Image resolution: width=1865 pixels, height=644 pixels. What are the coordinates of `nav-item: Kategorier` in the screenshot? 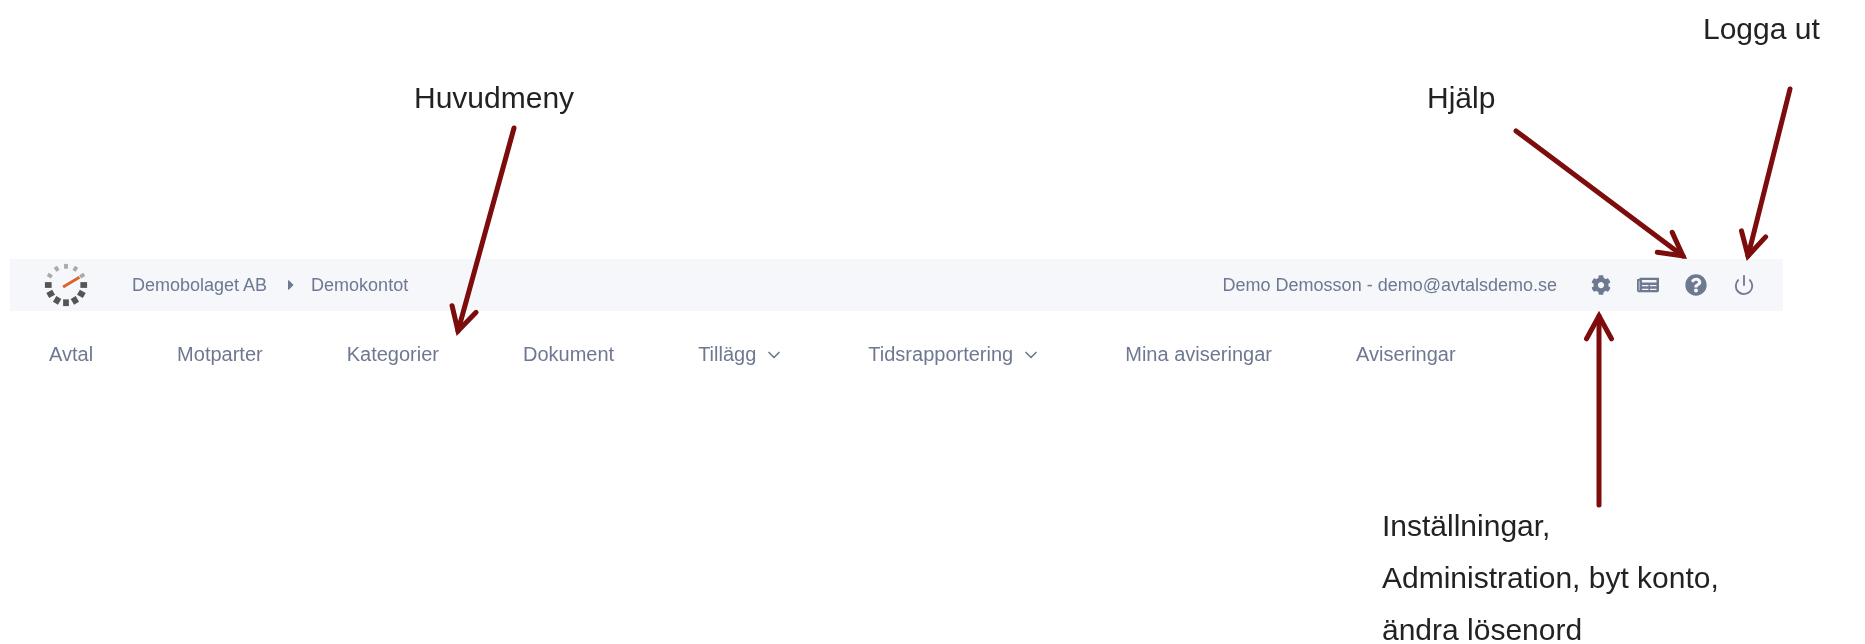 It's located at (392, 354).